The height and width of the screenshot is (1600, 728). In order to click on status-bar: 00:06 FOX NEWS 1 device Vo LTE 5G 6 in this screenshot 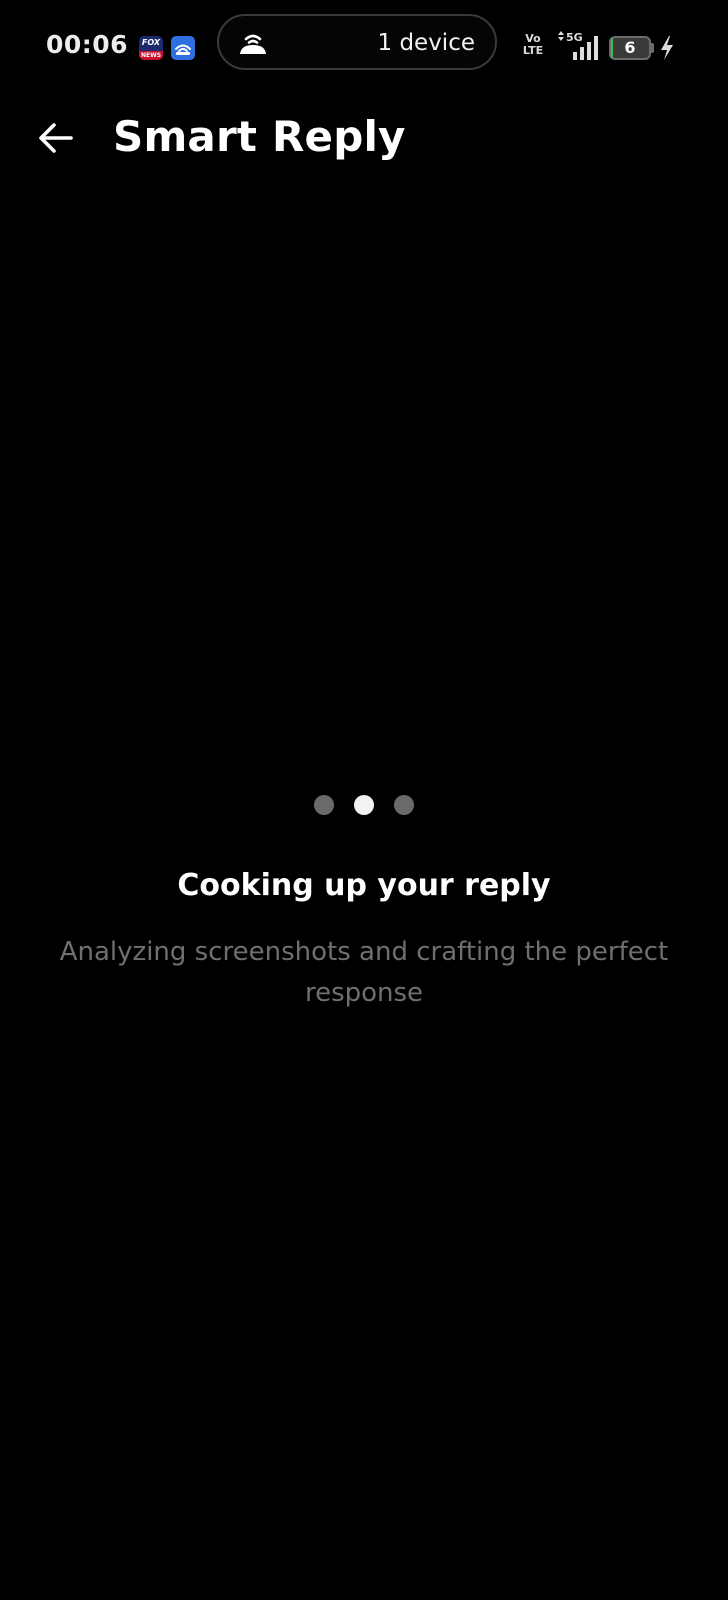, I will do `click(364, 45)`.